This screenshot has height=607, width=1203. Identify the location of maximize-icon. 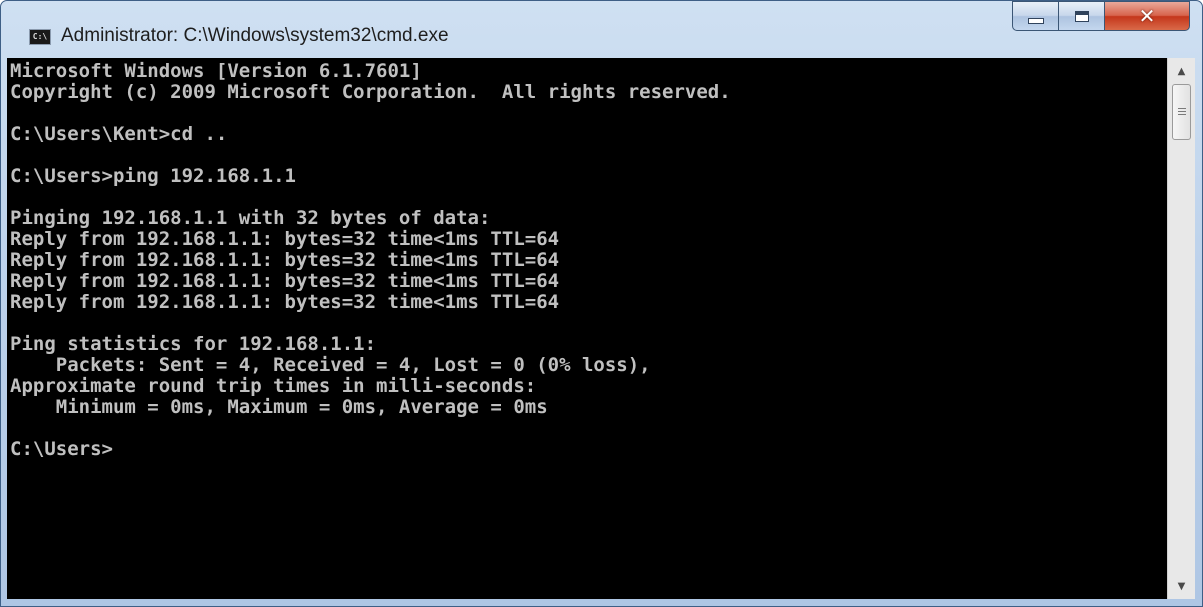
(1081, 16).